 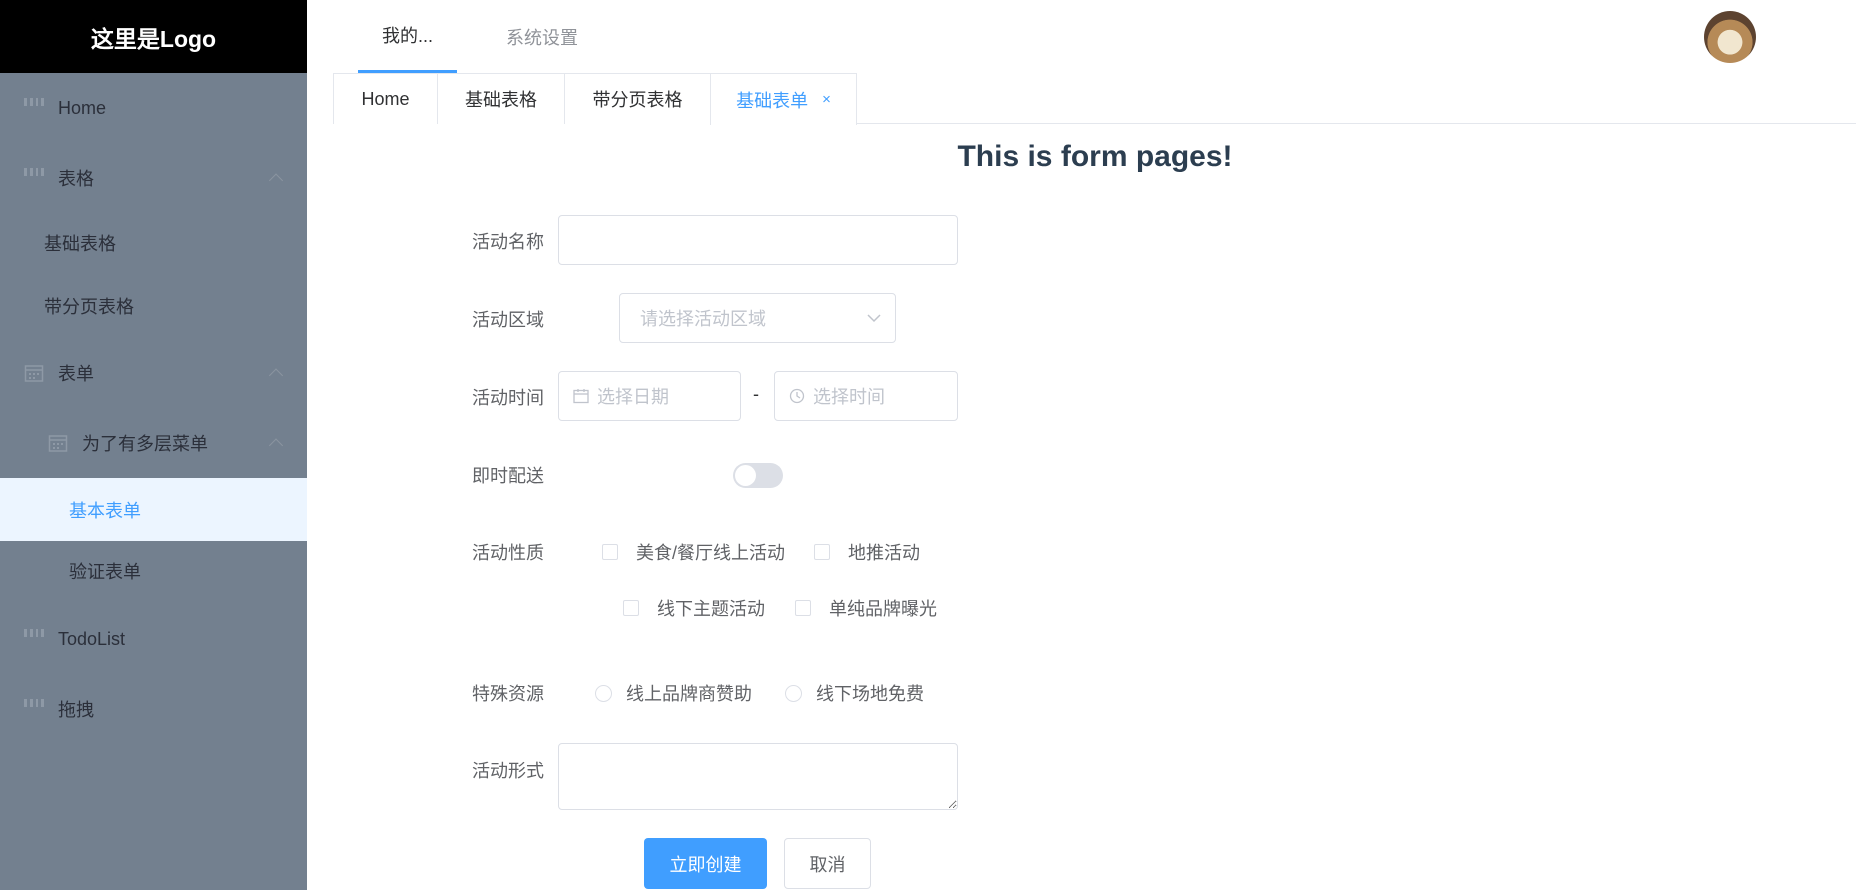 I want to click on menu-label: 拖拽, so click(x=76, y=710).